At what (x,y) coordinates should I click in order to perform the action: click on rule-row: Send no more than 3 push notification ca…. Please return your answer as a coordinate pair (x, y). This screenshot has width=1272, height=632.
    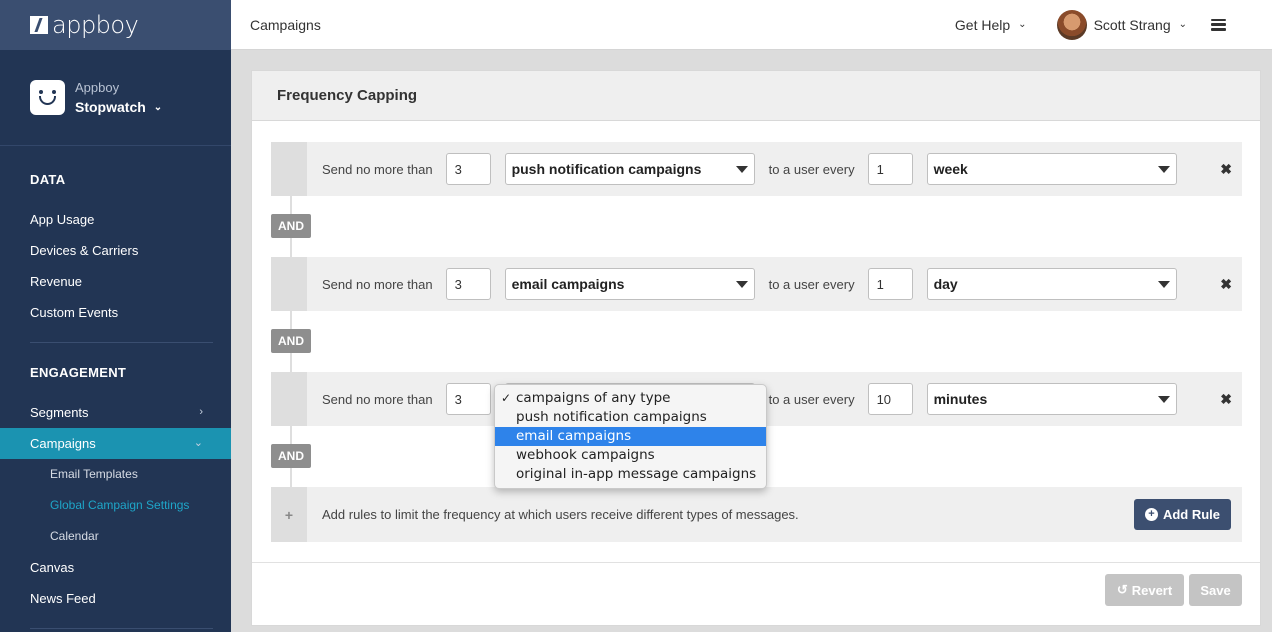
    Looking at the image, I should click on (756, 169).